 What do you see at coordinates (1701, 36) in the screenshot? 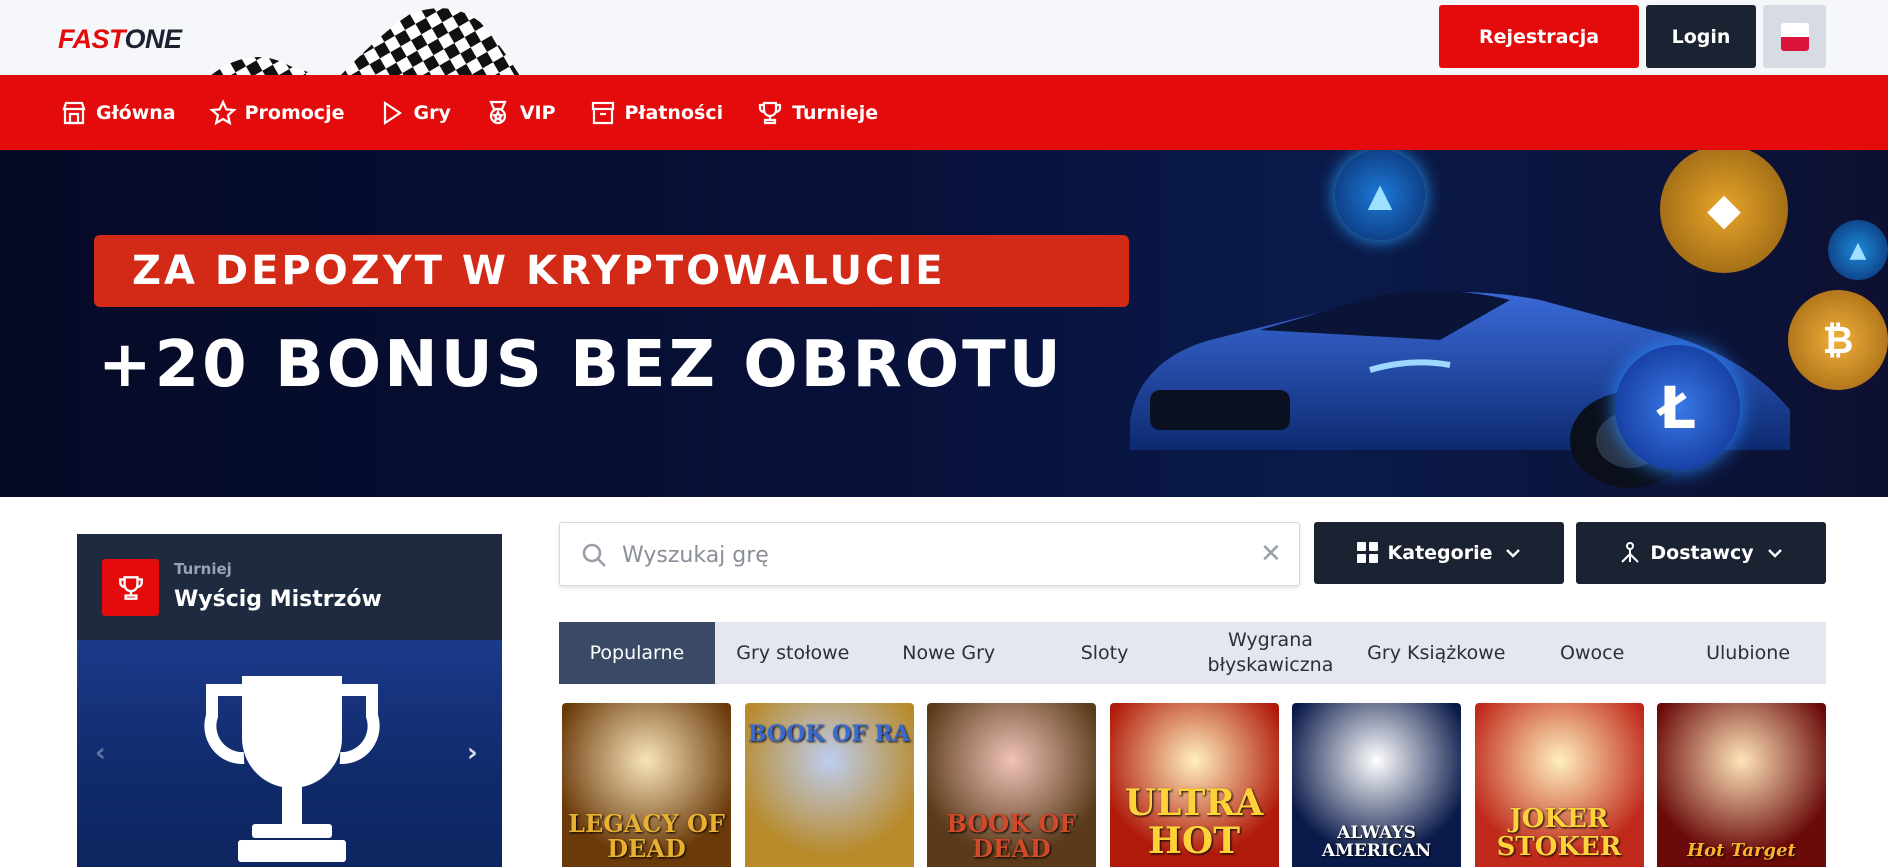
I see `login-button: Login` at bounding box center [1701, 36].